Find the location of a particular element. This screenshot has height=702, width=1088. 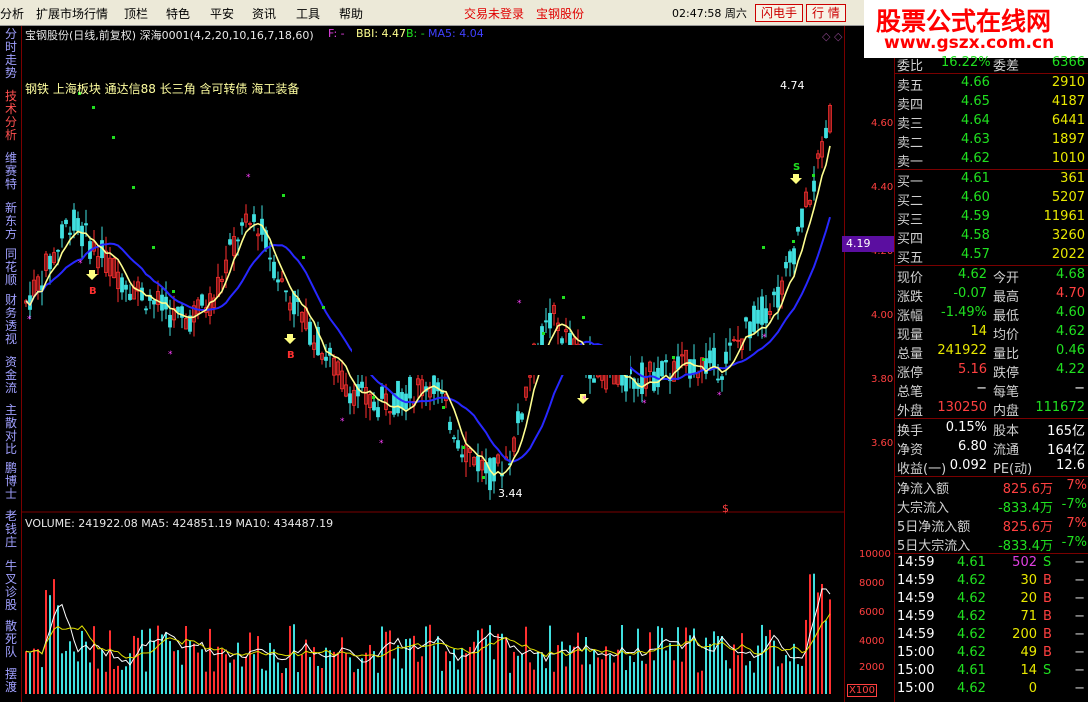

fund-label: 收益(一) is located at coordinates (922, 469).